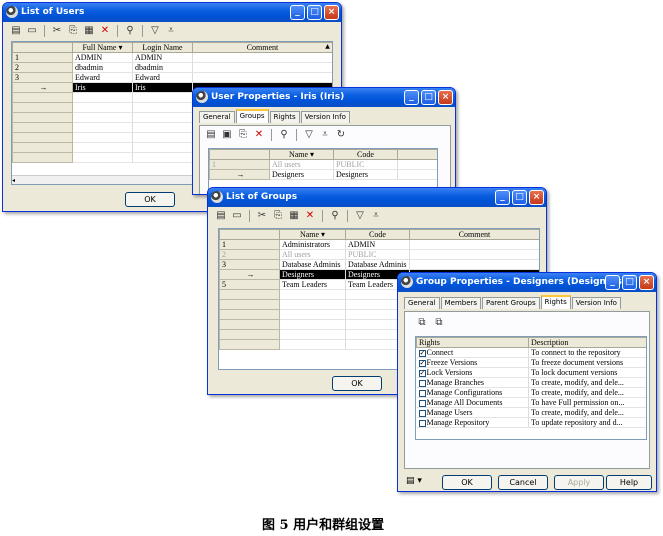 This screenshot has height=536, width=663. I want to click on table-row: 1 Administrators ADMIN, so click(379, 244).